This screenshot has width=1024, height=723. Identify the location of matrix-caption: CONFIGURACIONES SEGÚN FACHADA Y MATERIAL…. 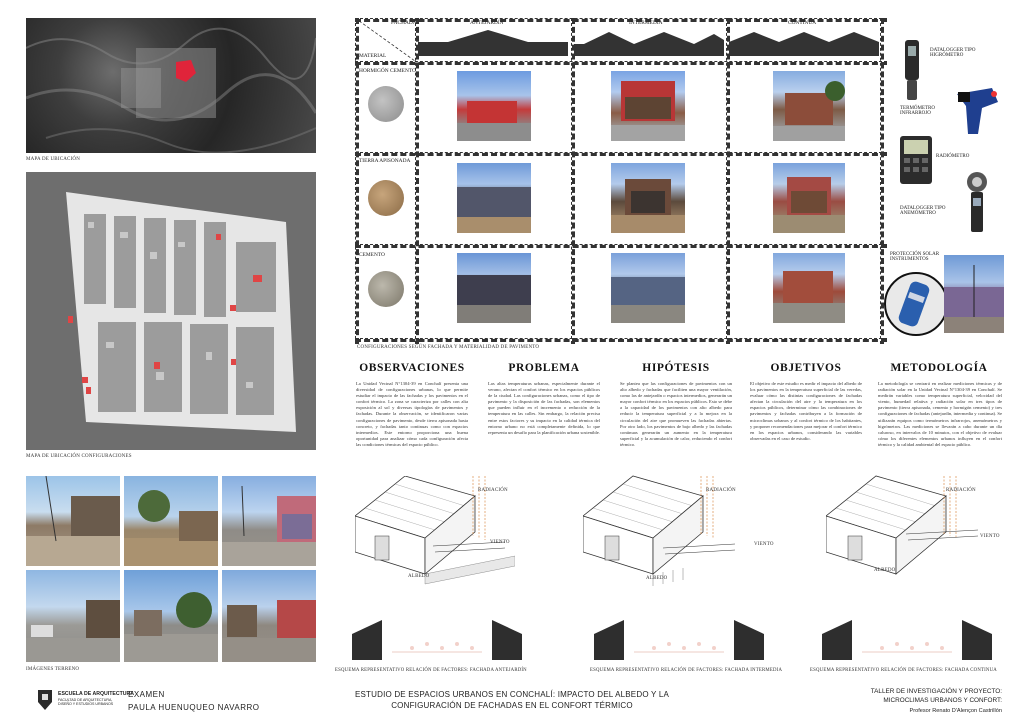
(448, 347).